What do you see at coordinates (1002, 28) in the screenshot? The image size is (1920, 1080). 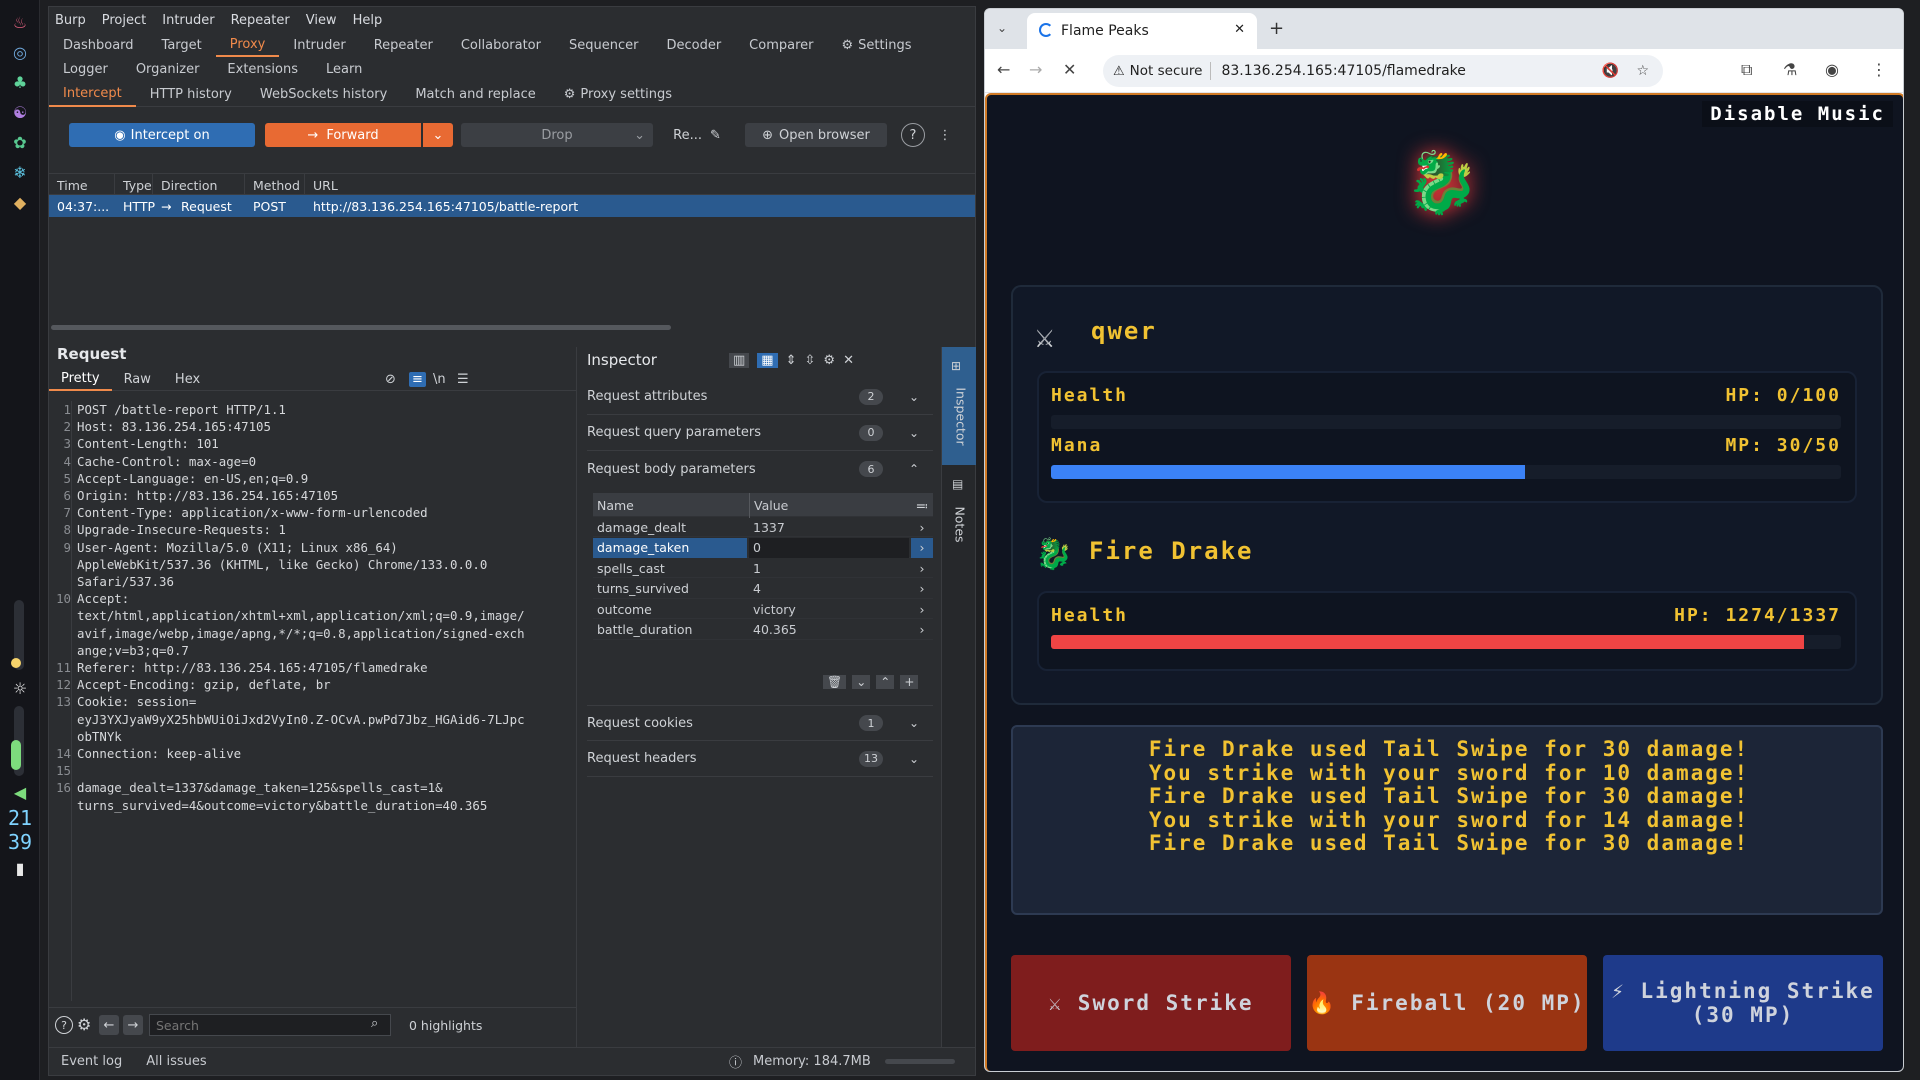 I see `tab-search-icon: ⌄` at bounding box center [1002, 28].